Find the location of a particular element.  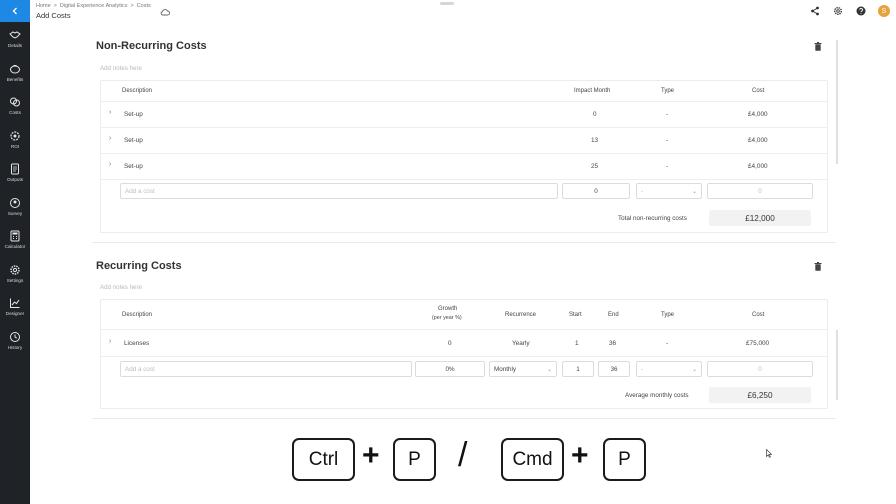

sidebar-item-survey: Survey is located at coordinates (15, 207).